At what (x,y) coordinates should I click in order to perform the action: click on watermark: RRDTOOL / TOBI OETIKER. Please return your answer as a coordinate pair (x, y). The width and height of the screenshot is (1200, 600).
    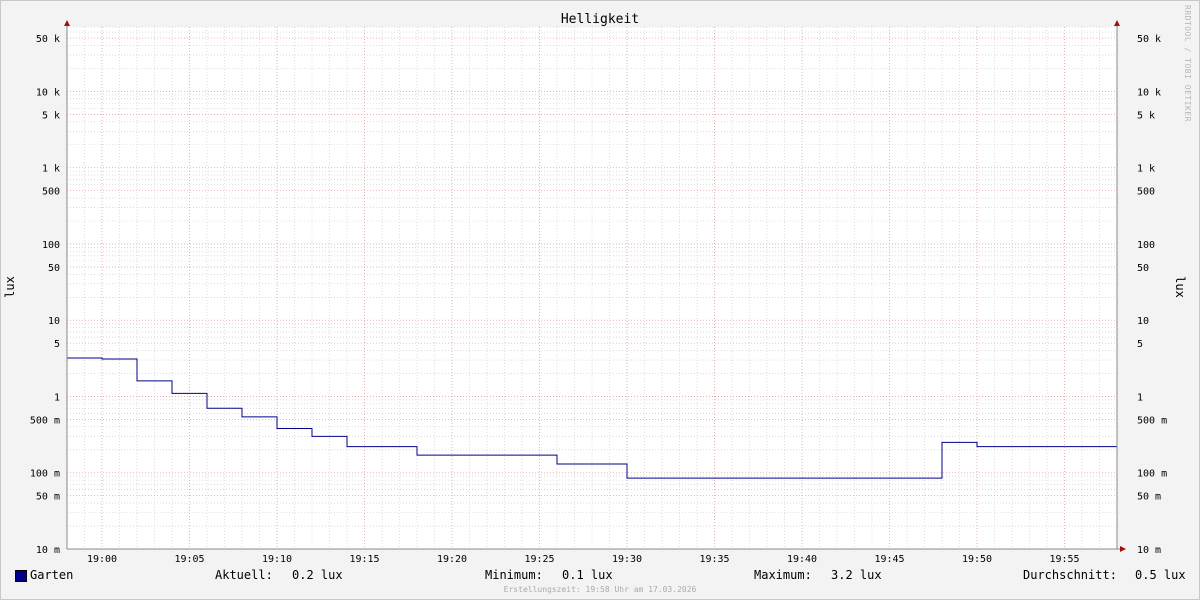
    Looking at the image, I should click on (1187, 63).